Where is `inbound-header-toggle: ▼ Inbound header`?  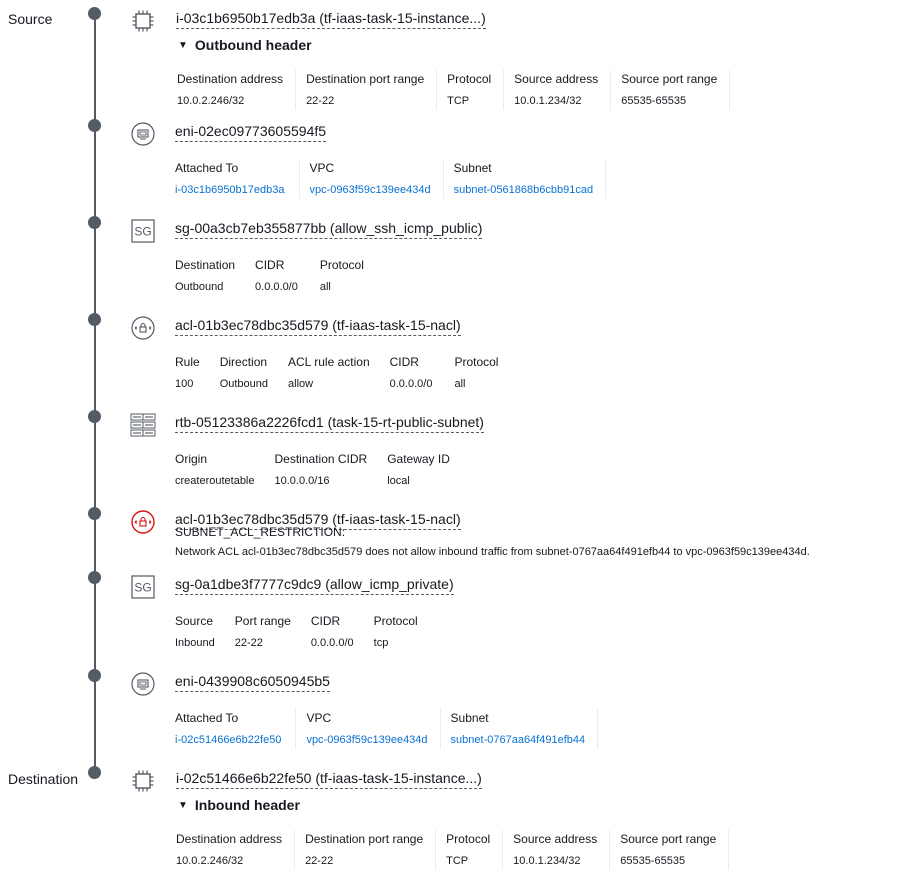
inbound-header-toggle: ▼ Inbound header is located at coordinates (239, 805).